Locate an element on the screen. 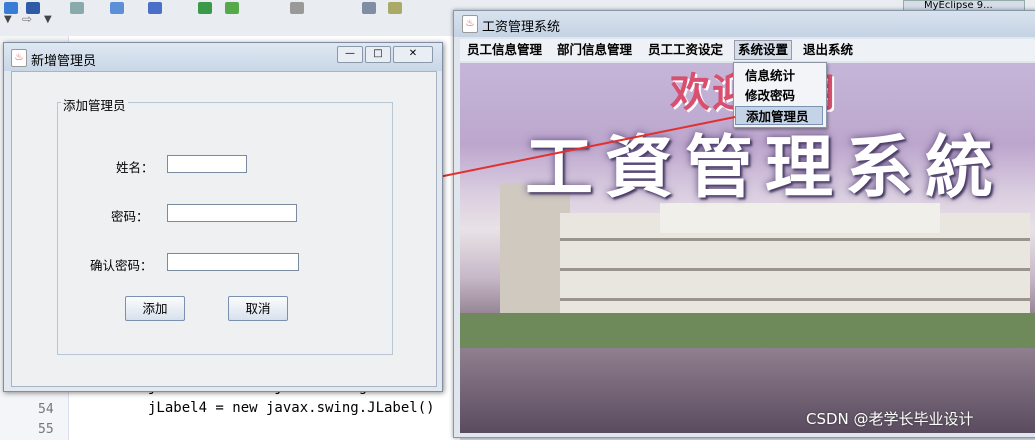  name-label: 姓名： is located at coordinates (135, 167).